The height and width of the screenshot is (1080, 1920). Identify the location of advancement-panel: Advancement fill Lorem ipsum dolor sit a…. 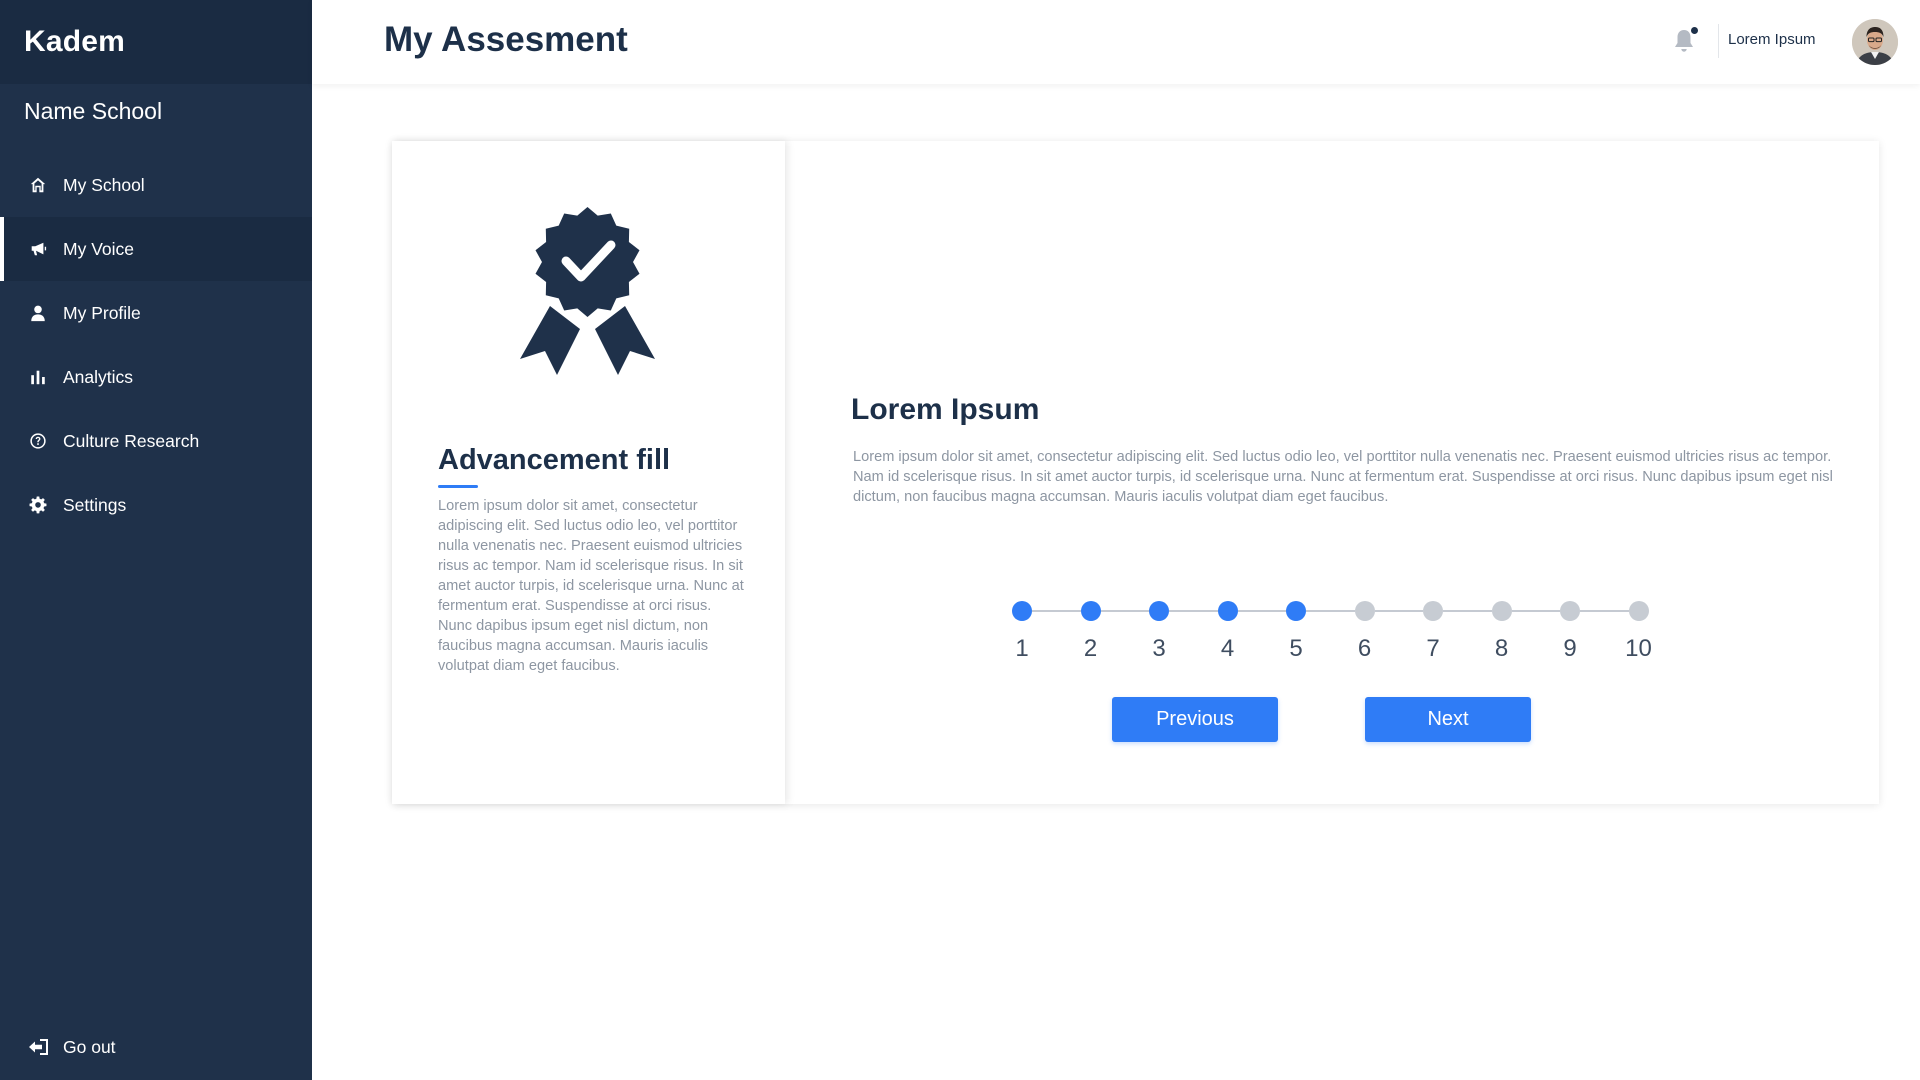
(588, 472).